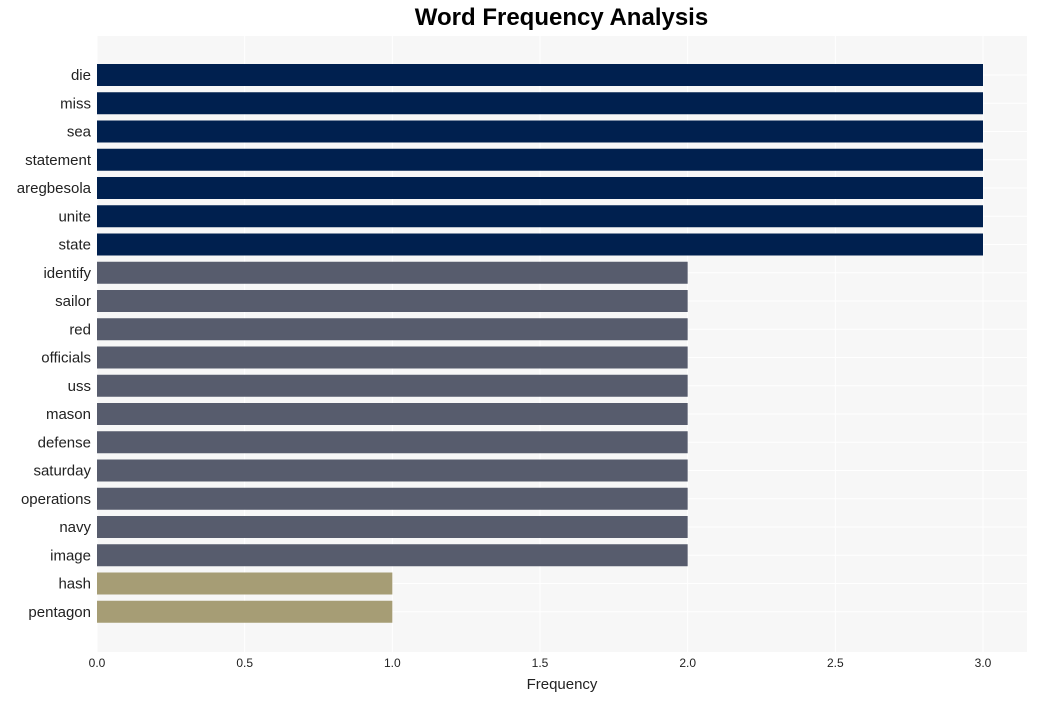 Image resolution: width=1037 pixels, height=701 pixels. What do you see at coordinates (66, 358) in the screenshot?
I see `y-tick-label-officials: officials` at bounding box center [66, 358].